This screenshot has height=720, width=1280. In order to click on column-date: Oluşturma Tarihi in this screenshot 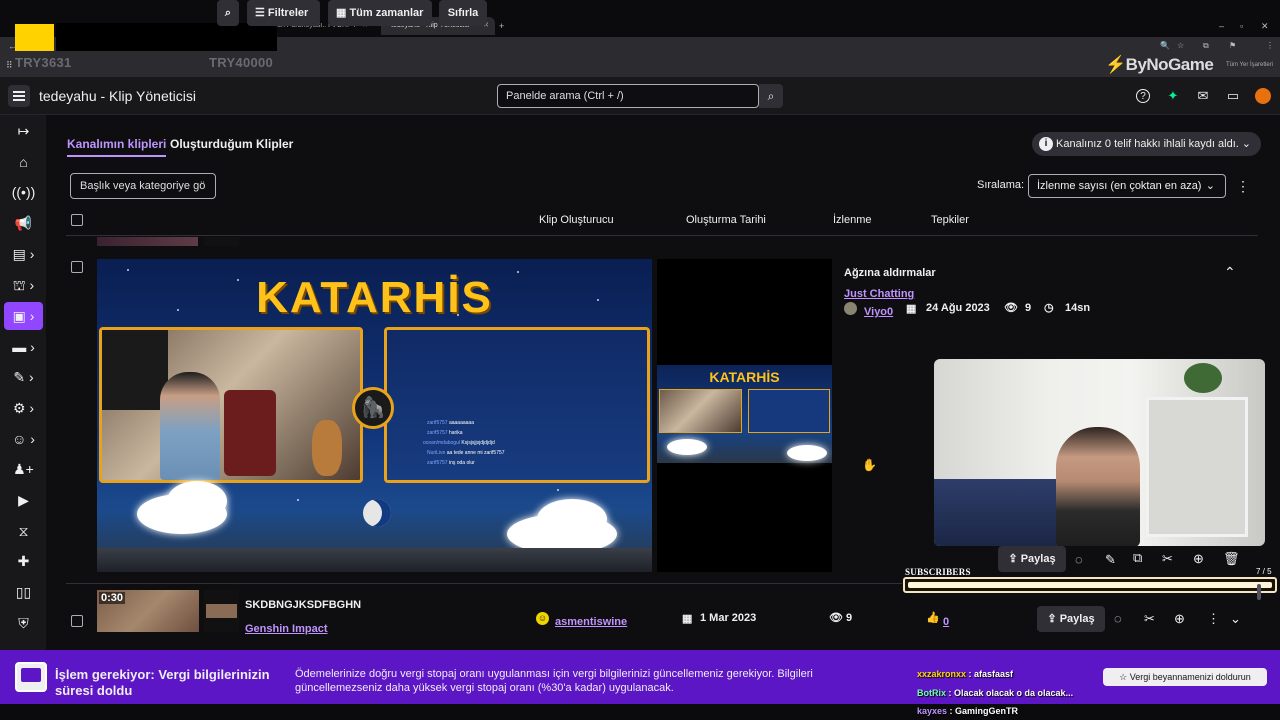, I will do `click(726, 220)`.